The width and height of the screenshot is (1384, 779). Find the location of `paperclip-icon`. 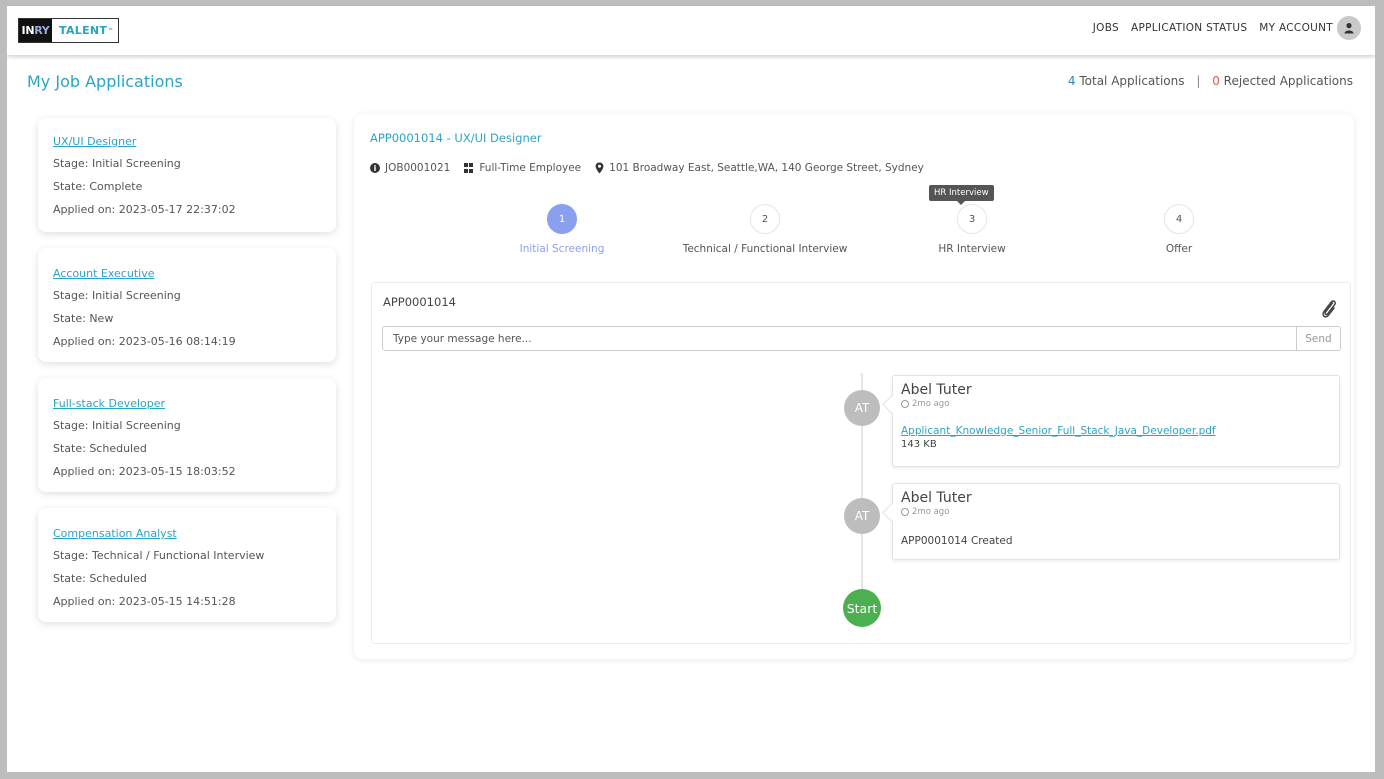

paperclip-icon is located at coordinates (1329, 309).